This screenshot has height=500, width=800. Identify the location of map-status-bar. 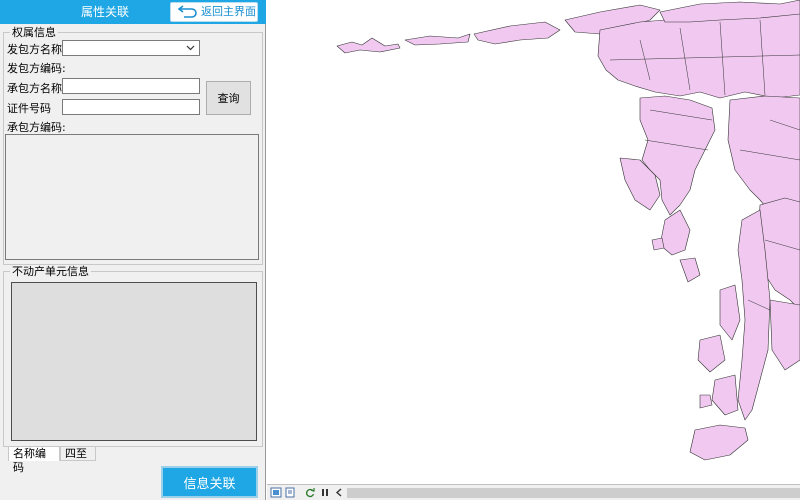
(533, 492).